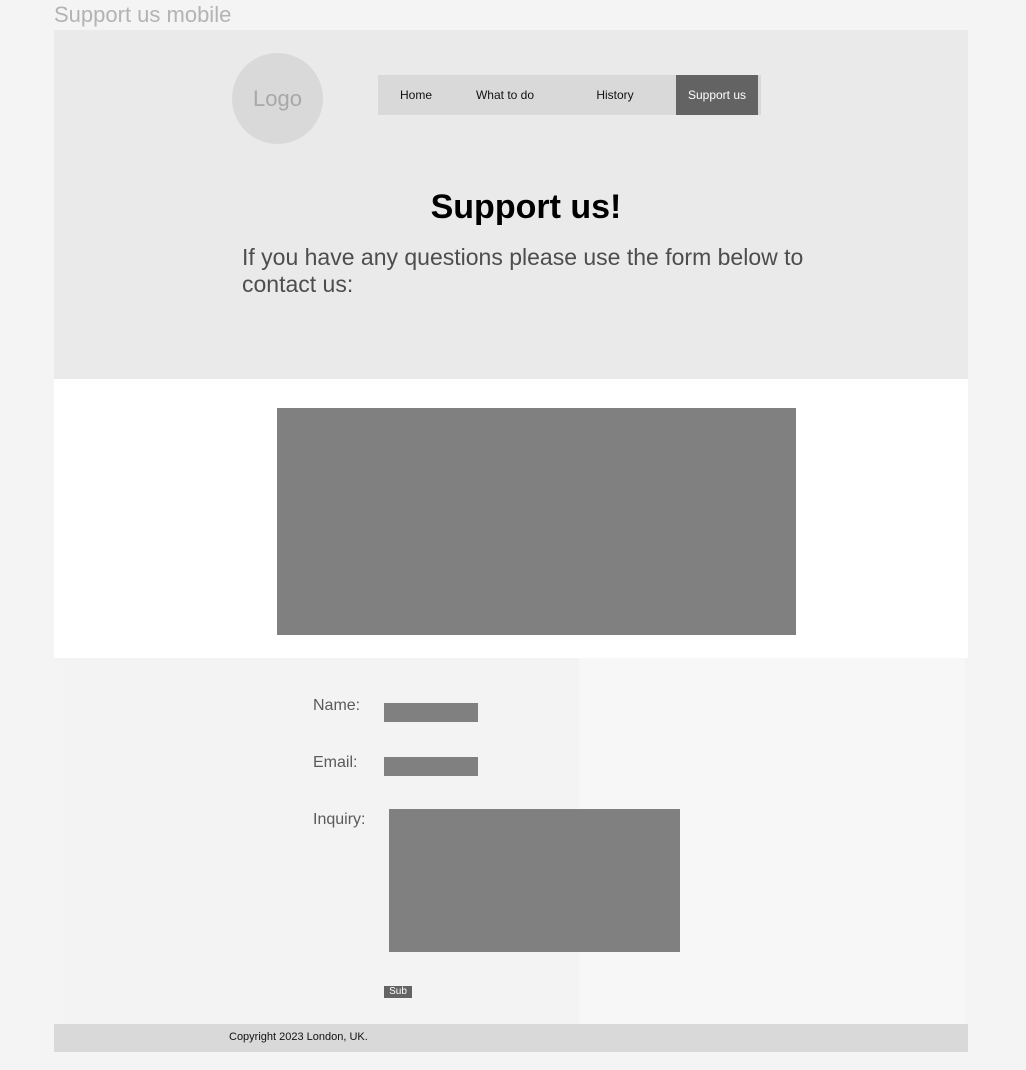 This screenshot has height=1070, width=1026. What do you see at coordinates (337, 705) in the screenshot?
I see `name-label: Name:` at bounding box center [337, 705].